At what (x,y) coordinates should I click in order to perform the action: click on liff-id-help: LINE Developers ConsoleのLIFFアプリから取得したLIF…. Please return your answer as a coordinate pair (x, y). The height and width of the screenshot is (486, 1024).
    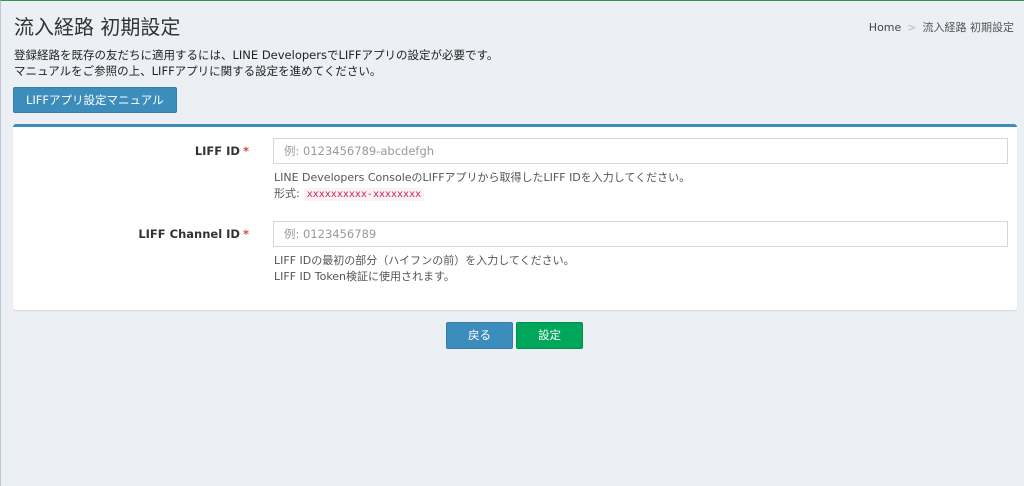
    Looking at the image, I should click on (482, 186).